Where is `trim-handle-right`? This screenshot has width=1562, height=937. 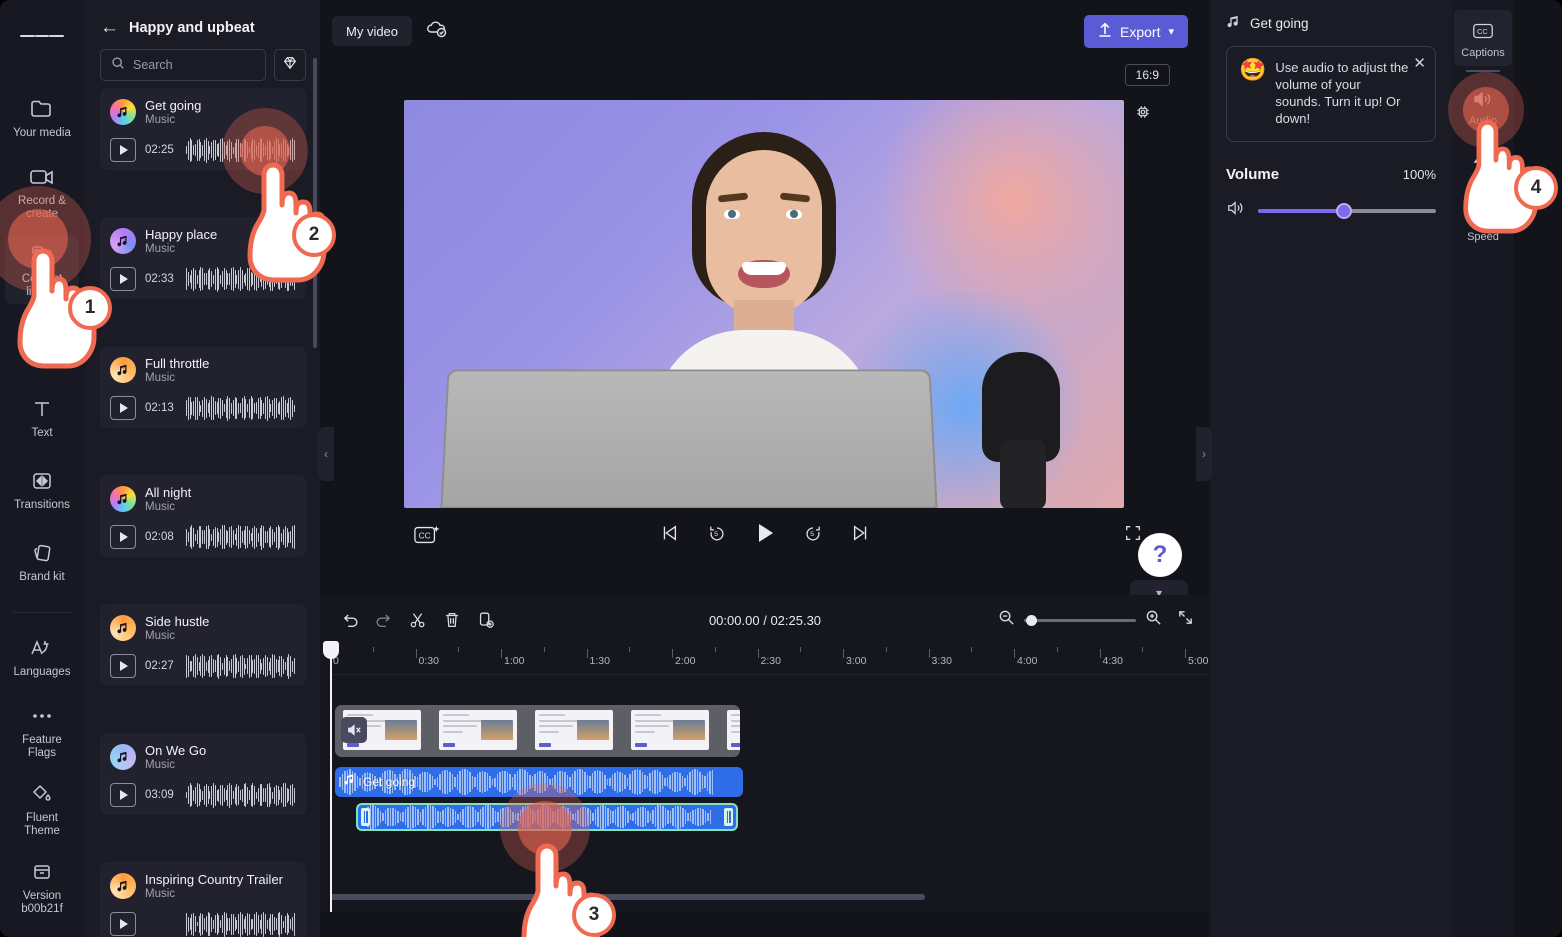 trim-handle-right is located at coordinates (728, 817).